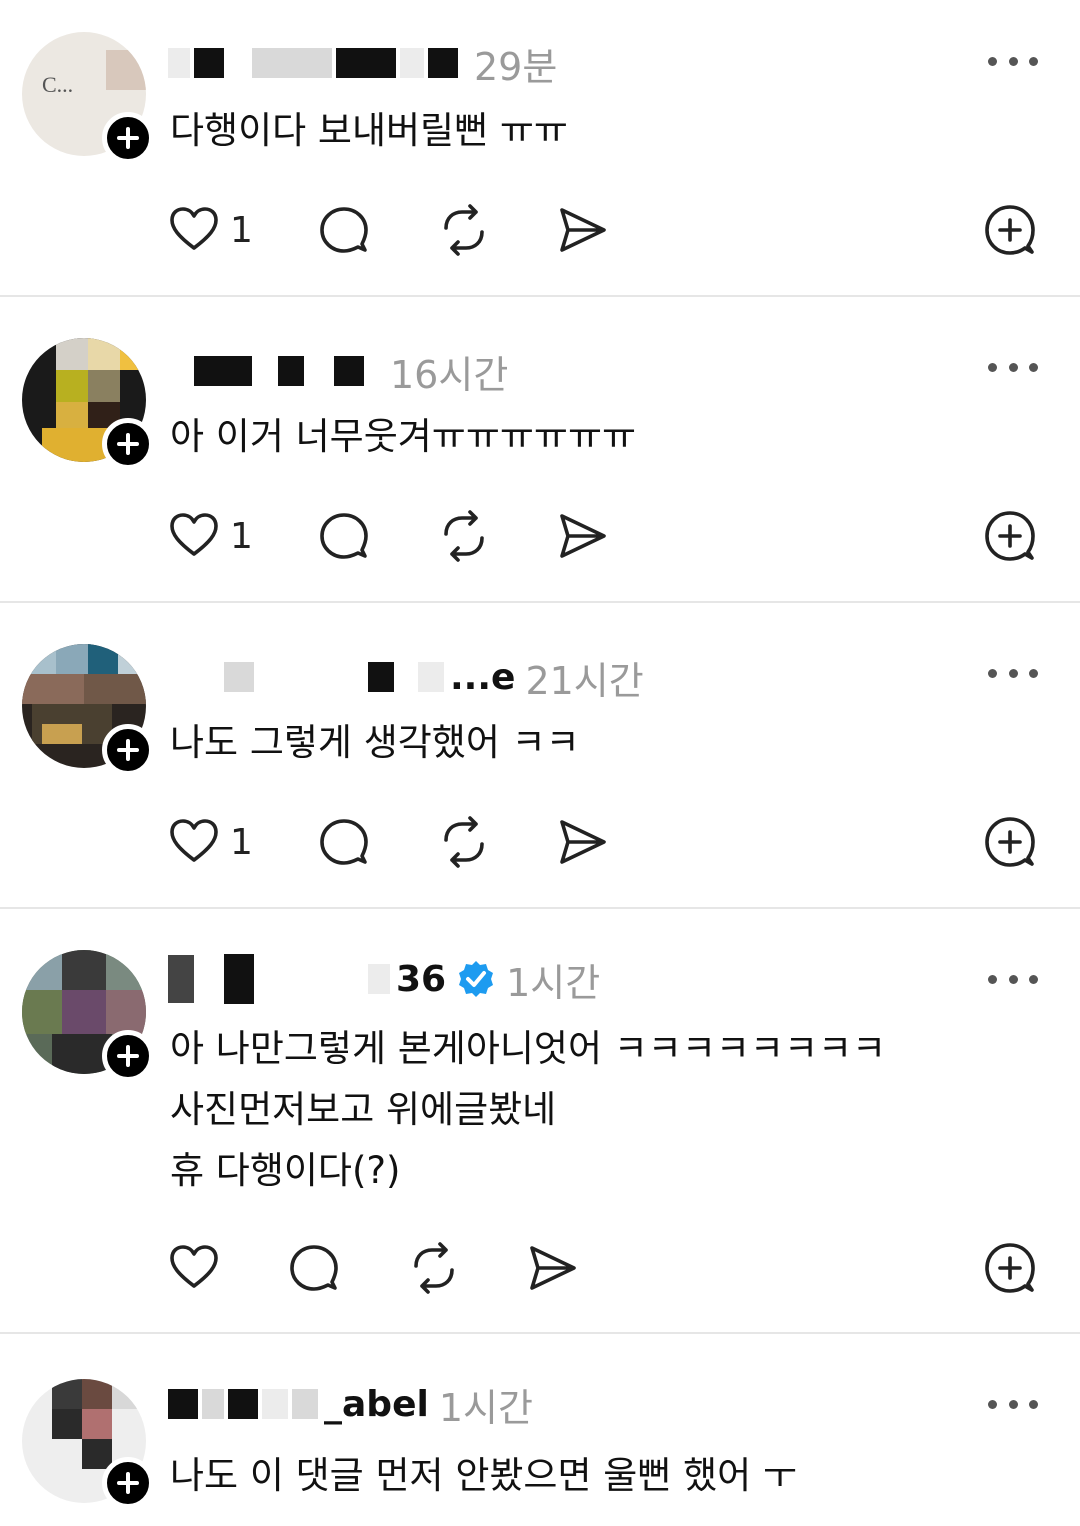 The image size is (1080, 1526). What do you see at coordinates (584, 680) in the screenshot?
I see `post-time: 21시간` at bounding box center [584, 680].